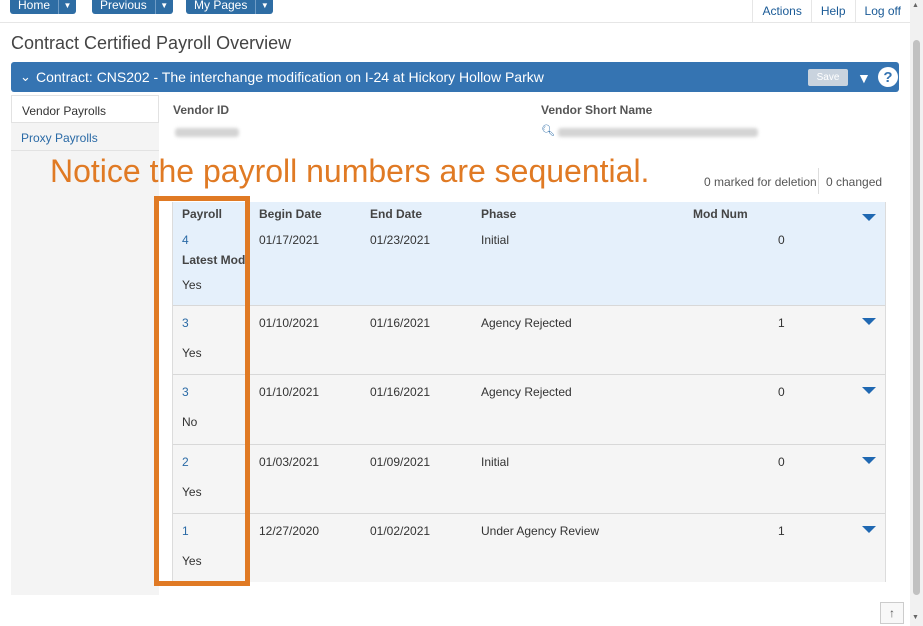 The image size is (923, 626). Describe the element at coordinates (548, 130) in the screenshot. I see `search-icon: 🔍︎` at that location.